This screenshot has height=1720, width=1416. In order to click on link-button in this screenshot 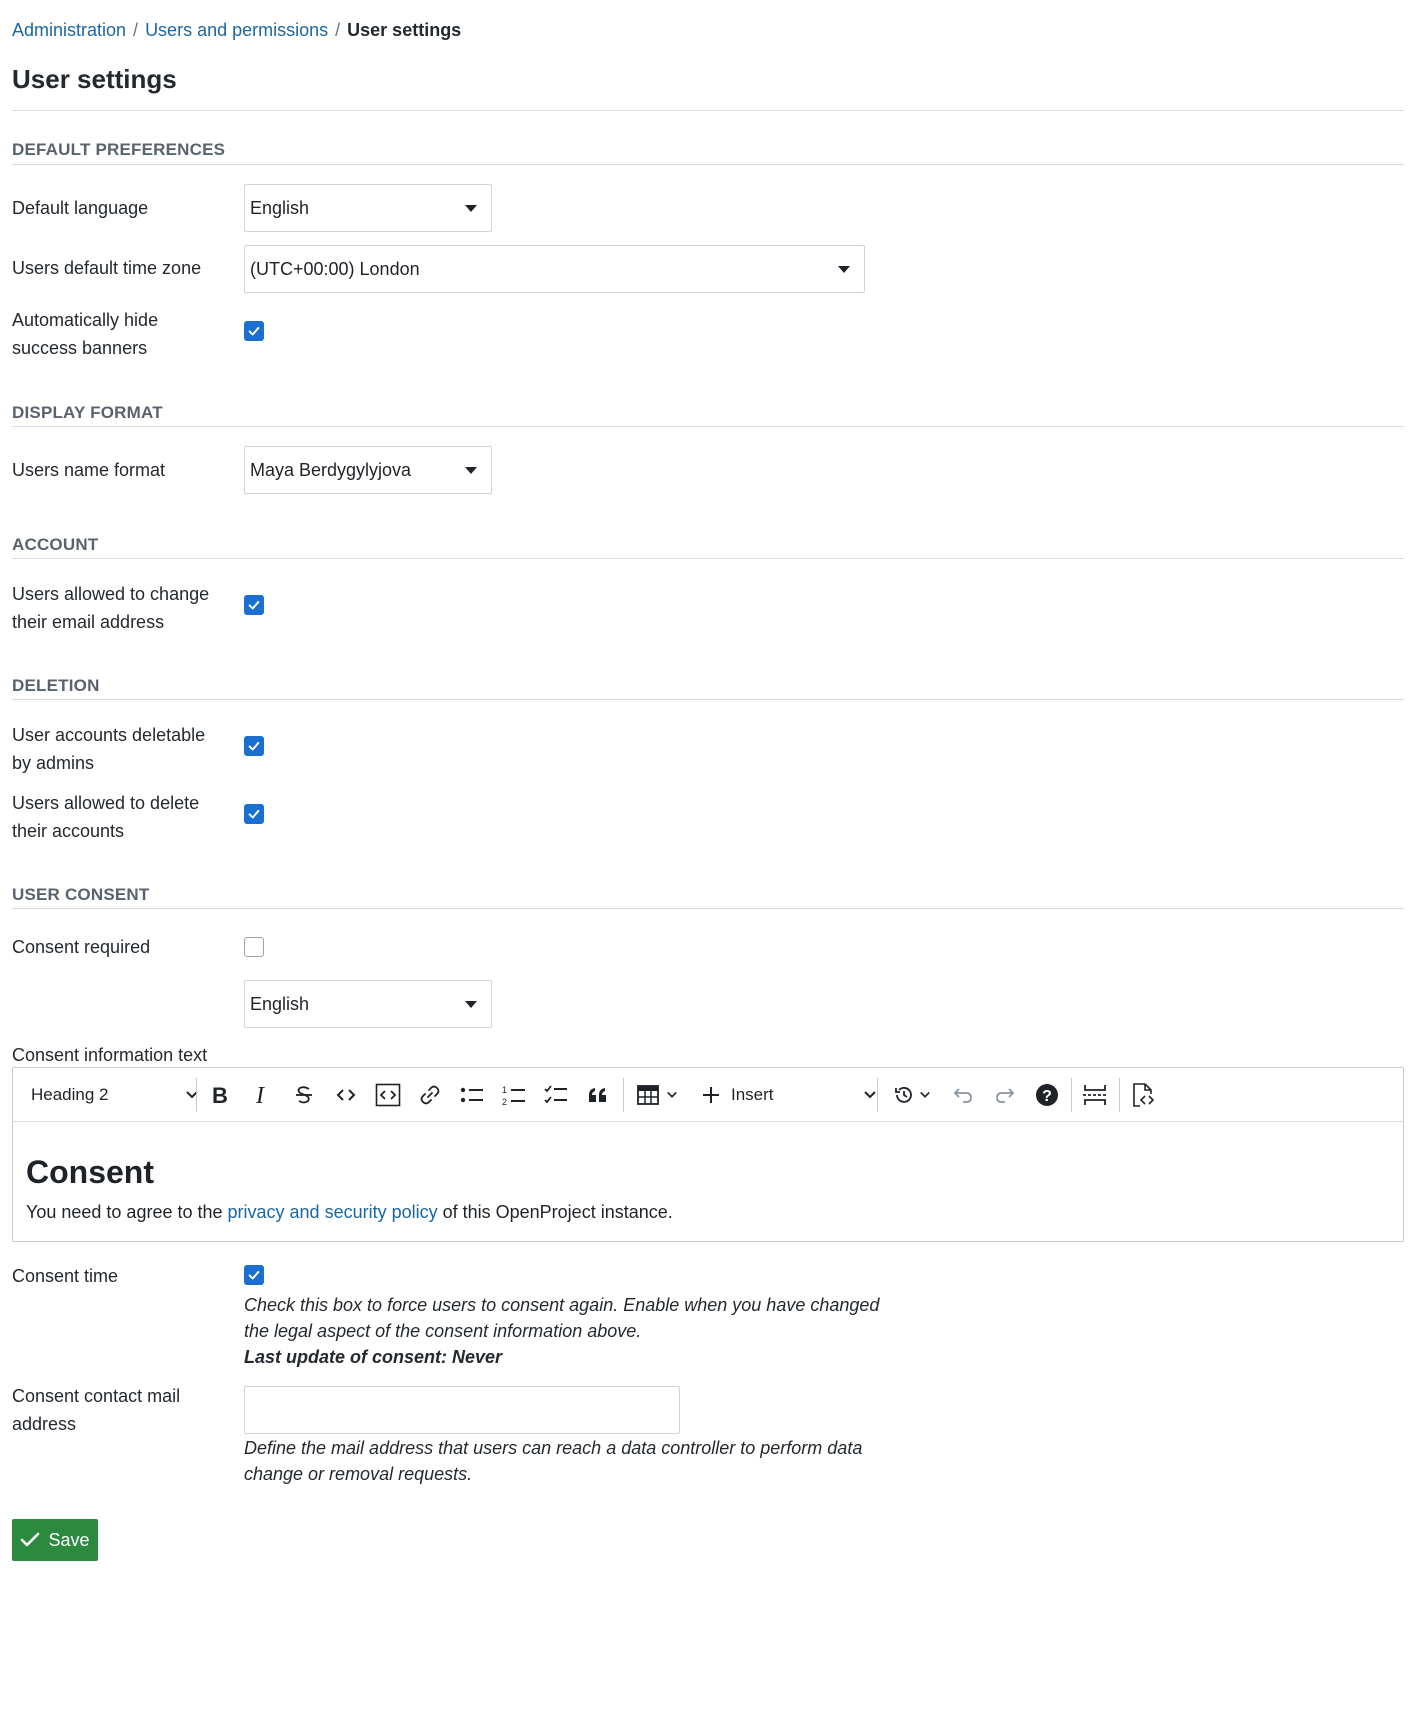, I will do `click(430, 1095)`.